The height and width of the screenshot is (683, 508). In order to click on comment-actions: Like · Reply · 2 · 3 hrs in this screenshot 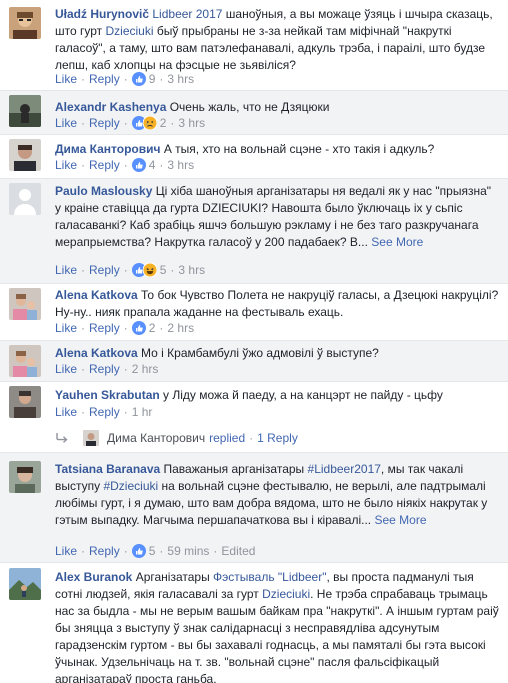, I will do `click(130, 123)`.